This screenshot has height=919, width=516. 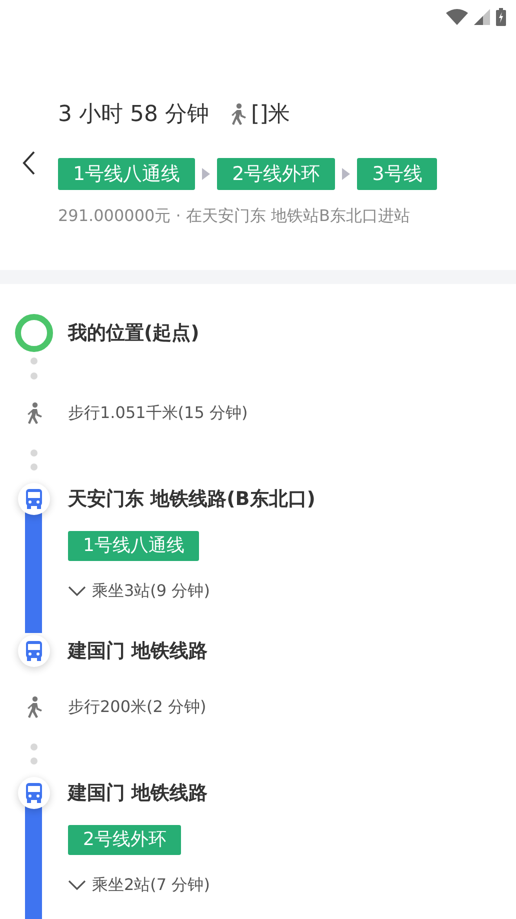 I want to click on back-icon, so click(x=29, y=163).